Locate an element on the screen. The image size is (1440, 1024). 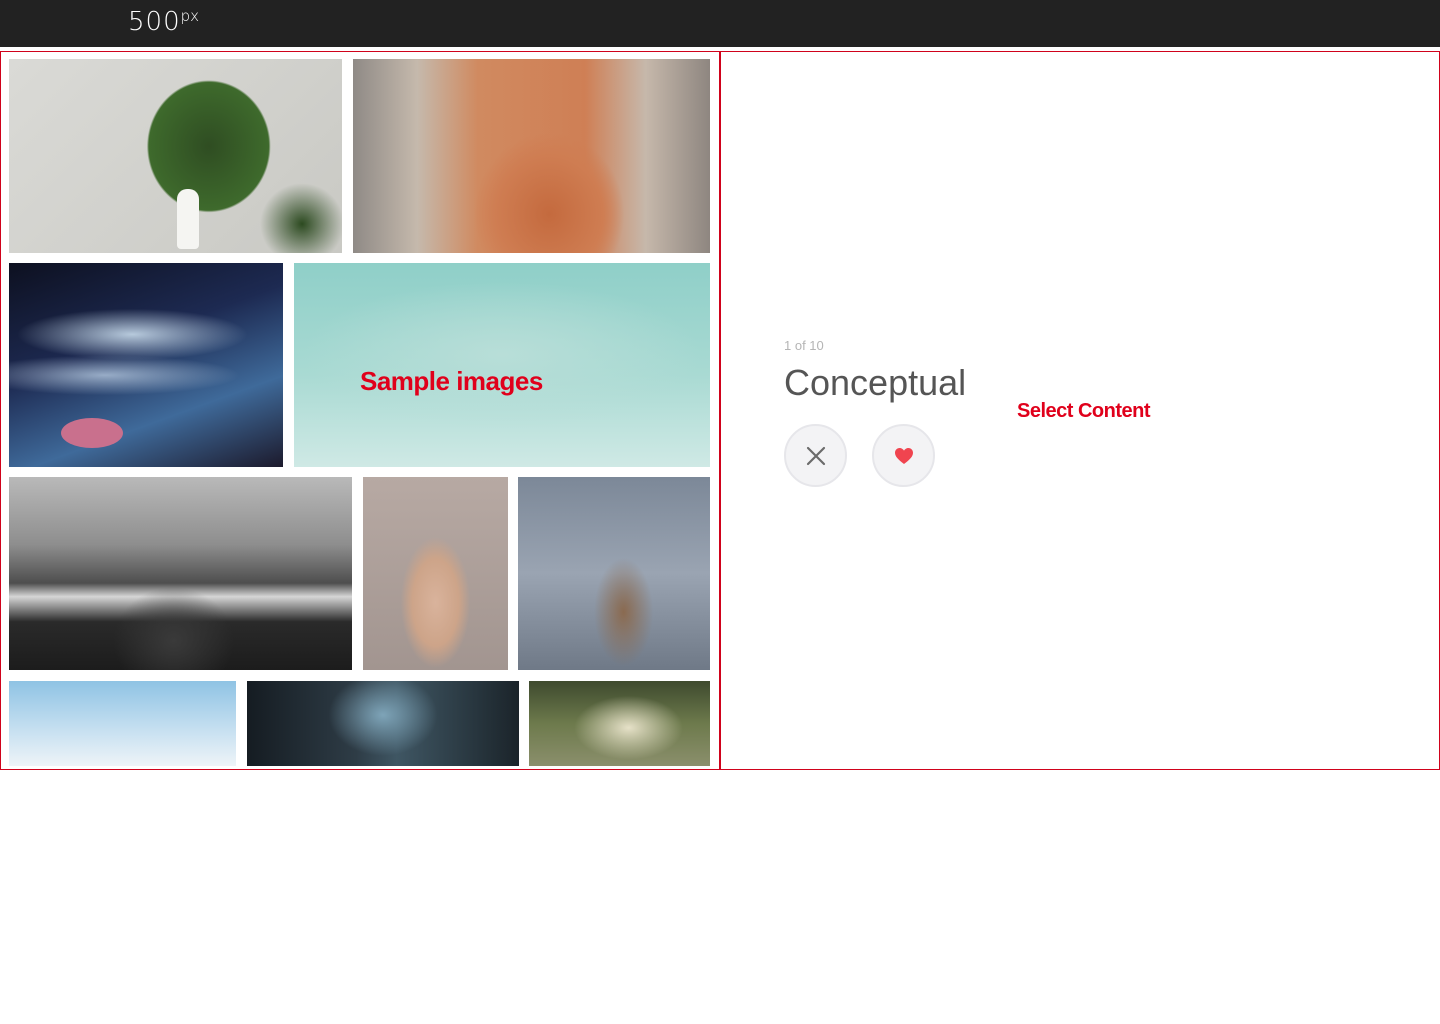
category-title: Conceptual is located at coordinates (875, 382).